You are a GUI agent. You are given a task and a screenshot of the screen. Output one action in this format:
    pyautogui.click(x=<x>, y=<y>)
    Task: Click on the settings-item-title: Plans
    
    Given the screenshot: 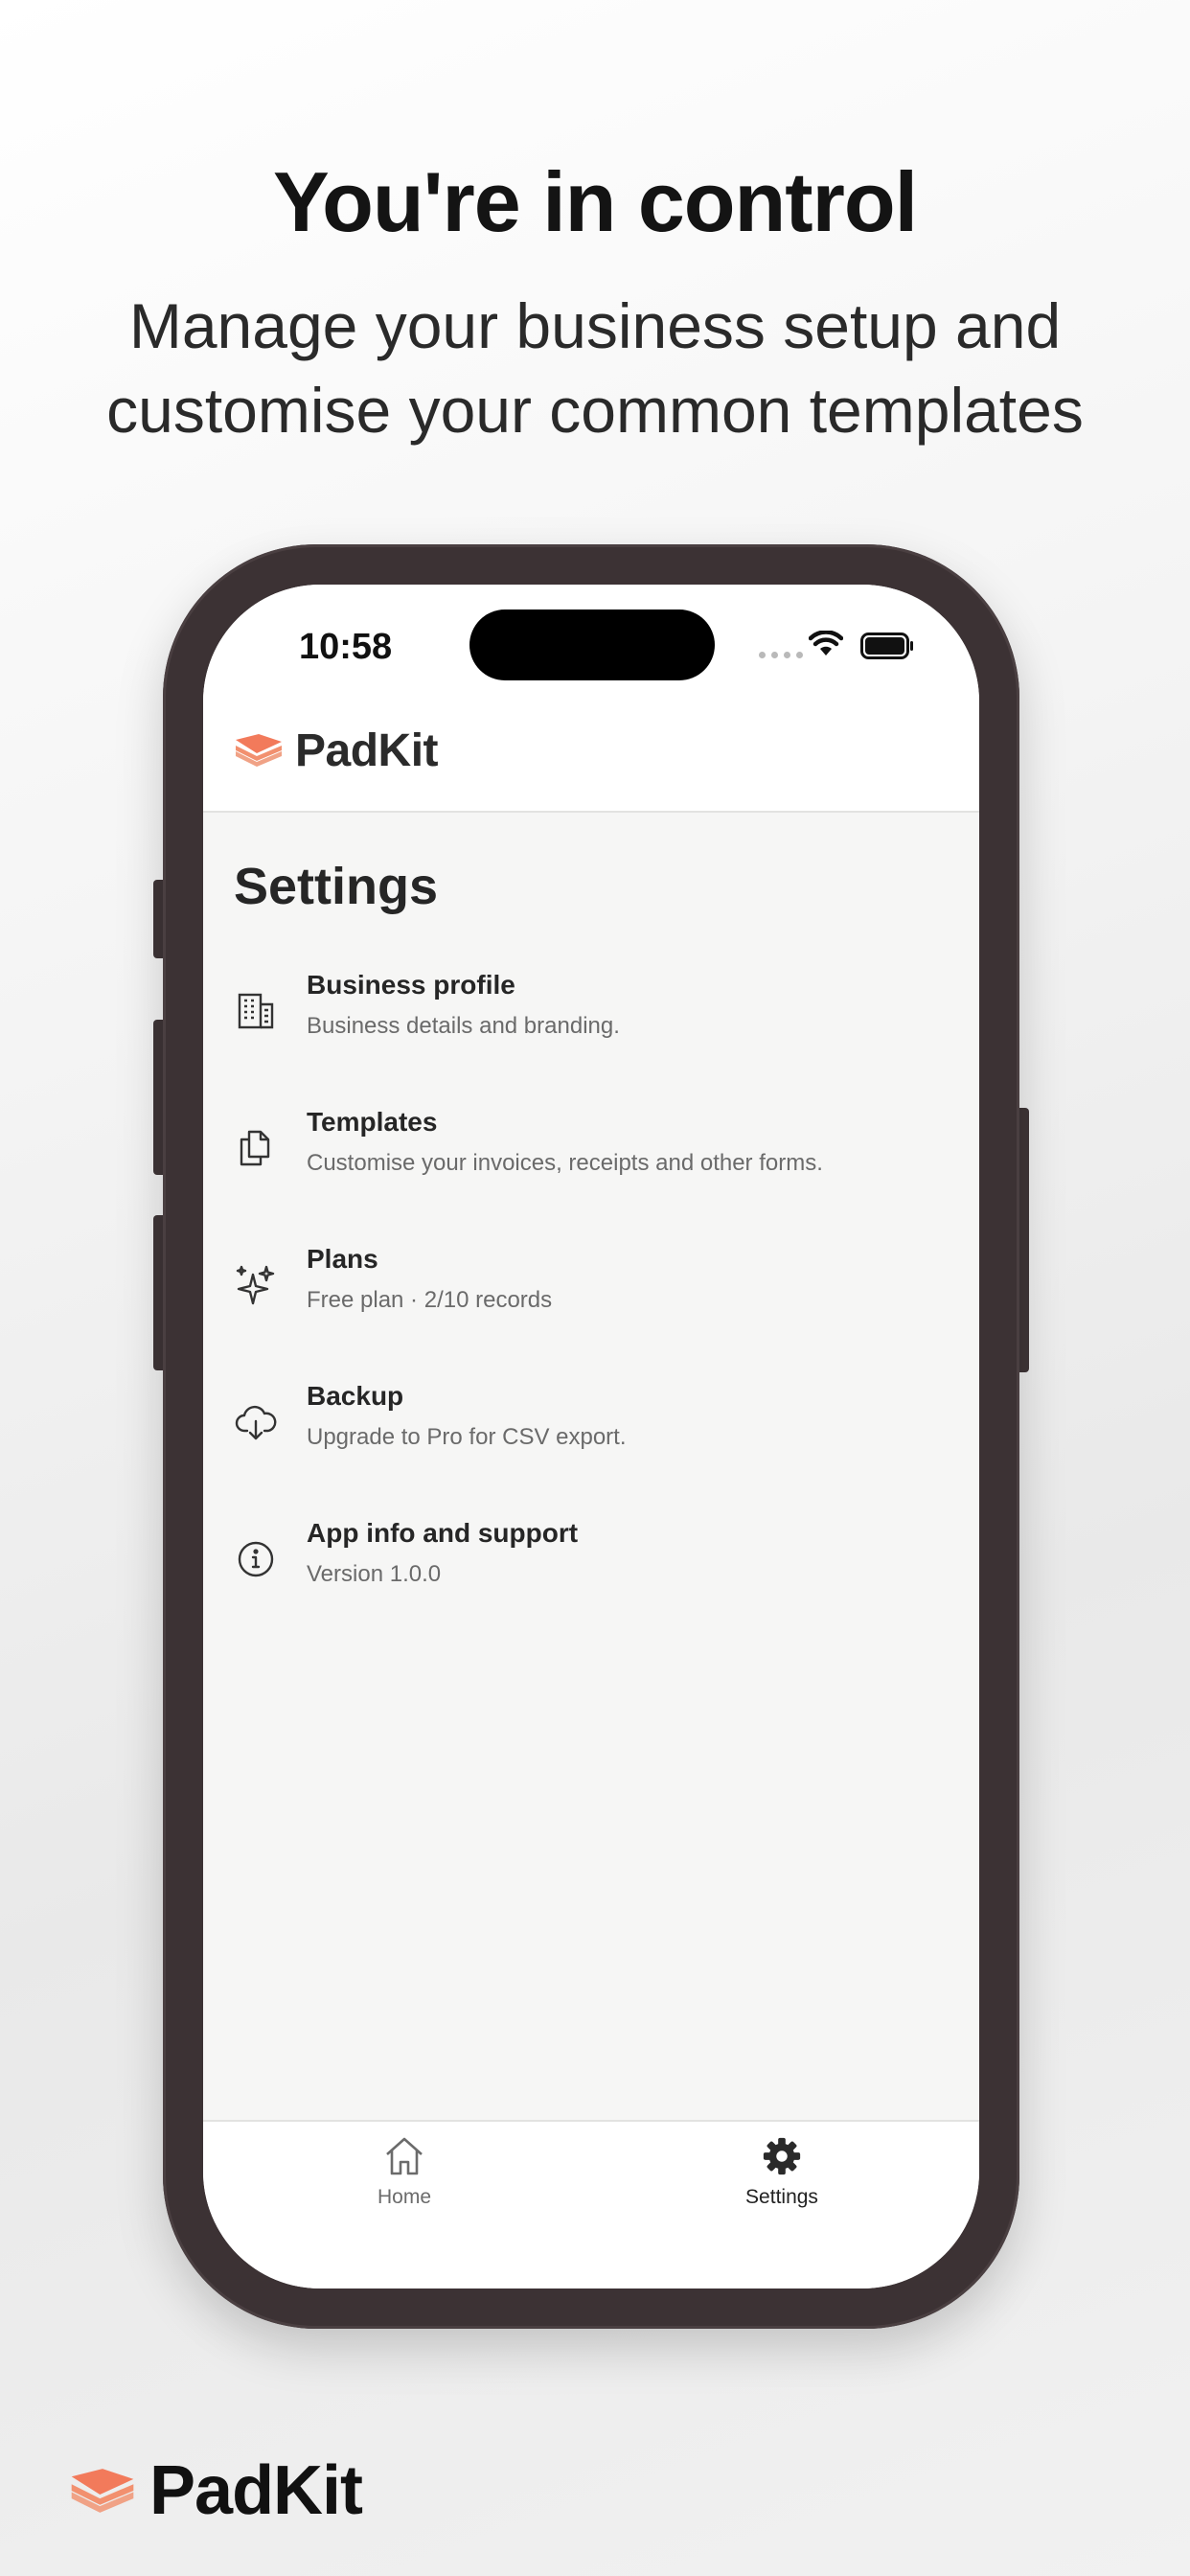 What is the action you would take?
    pyautogui.click(x=342, y=1259)
    